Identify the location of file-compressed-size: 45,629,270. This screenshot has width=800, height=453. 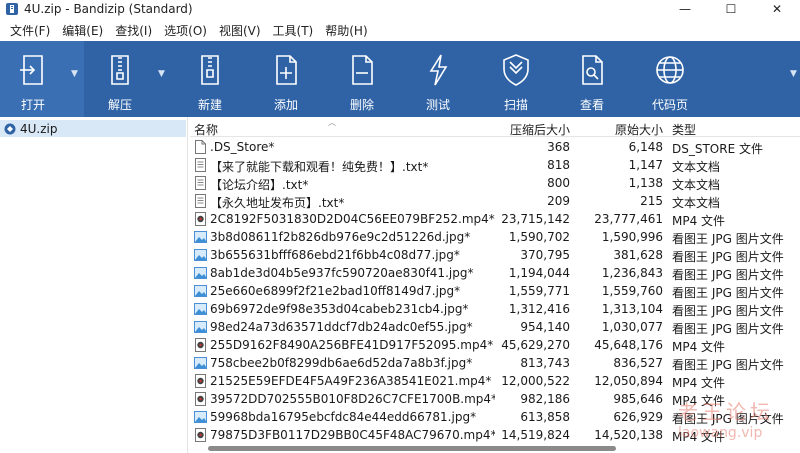
(535, 345).